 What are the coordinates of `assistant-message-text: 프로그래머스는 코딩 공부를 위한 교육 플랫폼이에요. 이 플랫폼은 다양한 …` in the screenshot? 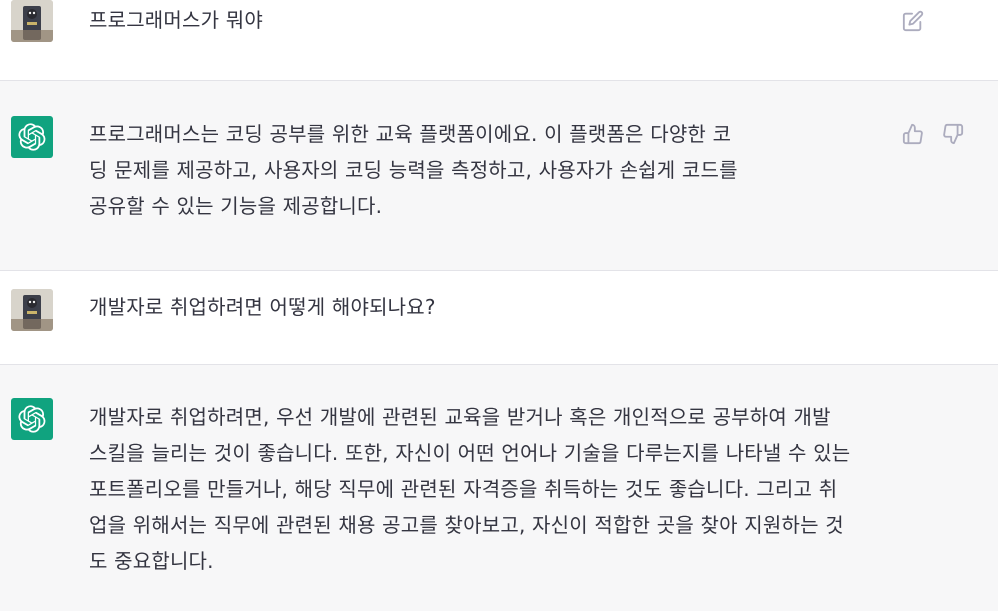 It's located at (413, 170).